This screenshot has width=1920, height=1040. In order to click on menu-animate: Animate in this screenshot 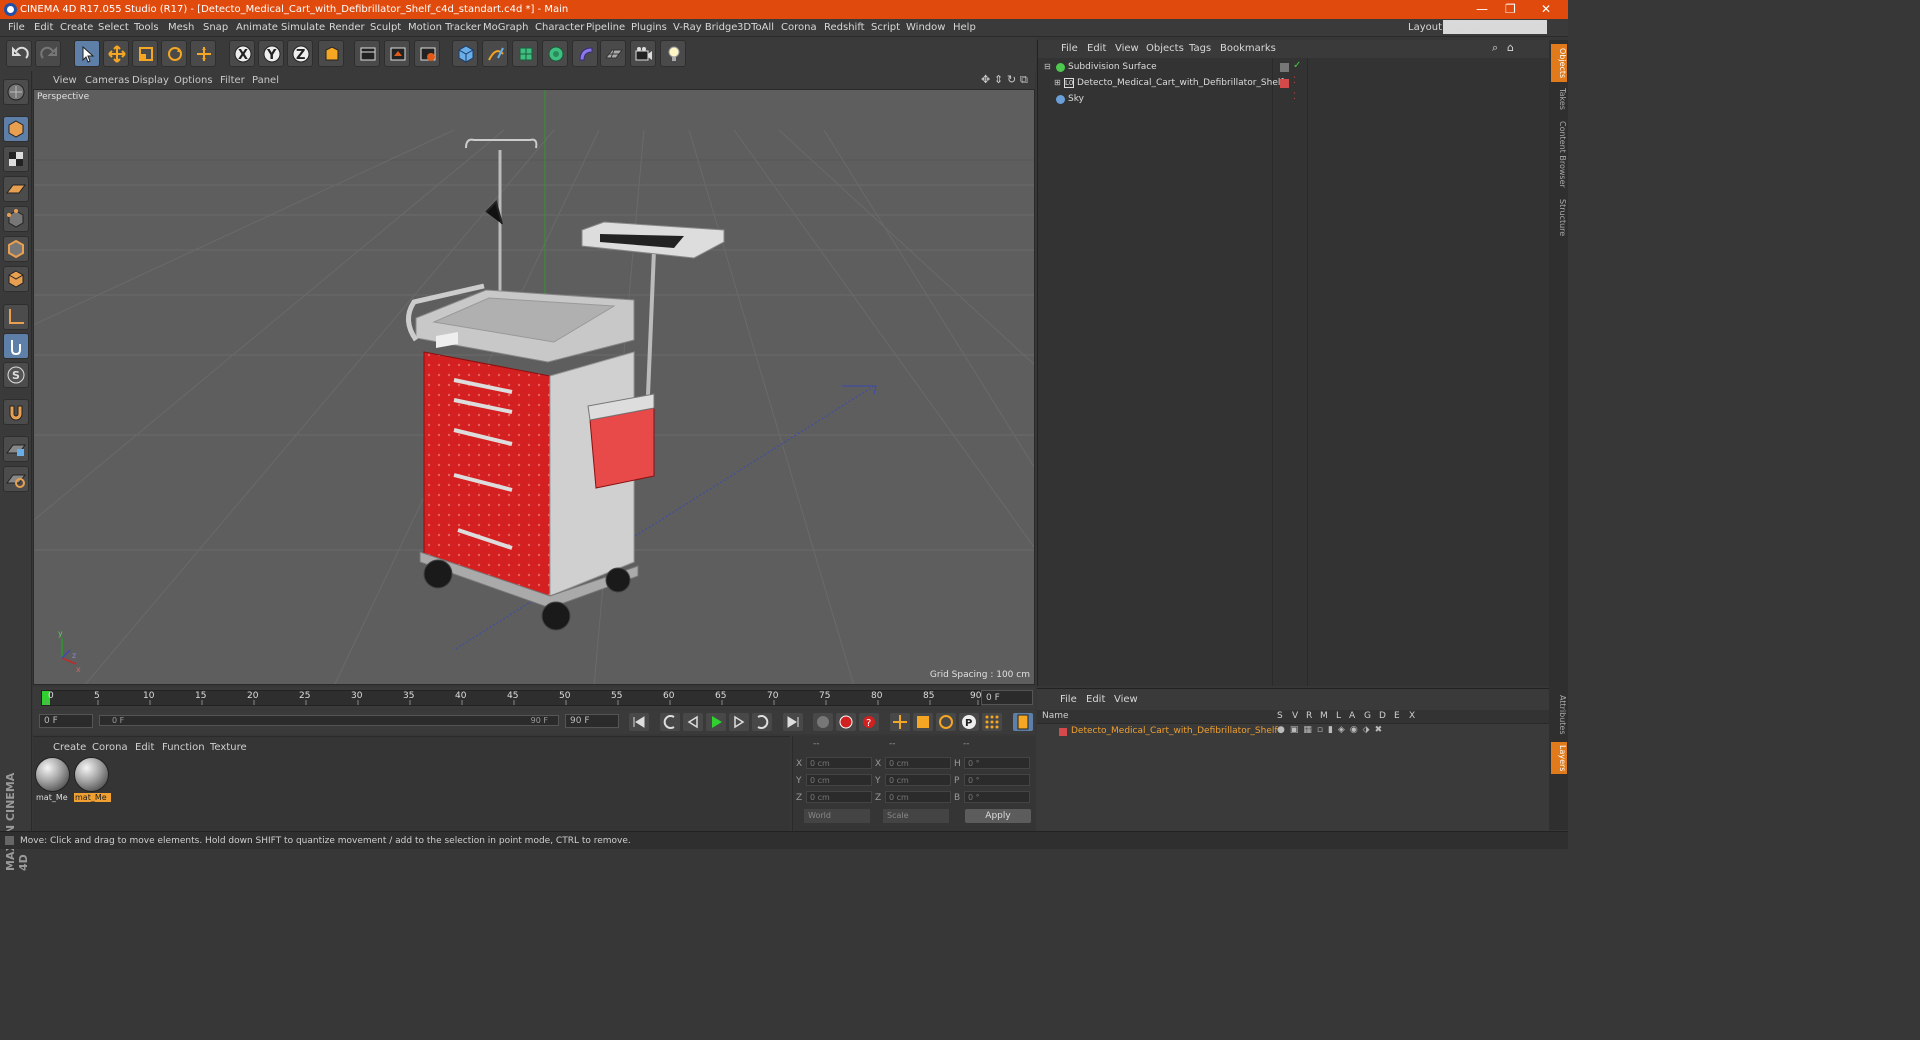, I will do `click(257, 27)`.